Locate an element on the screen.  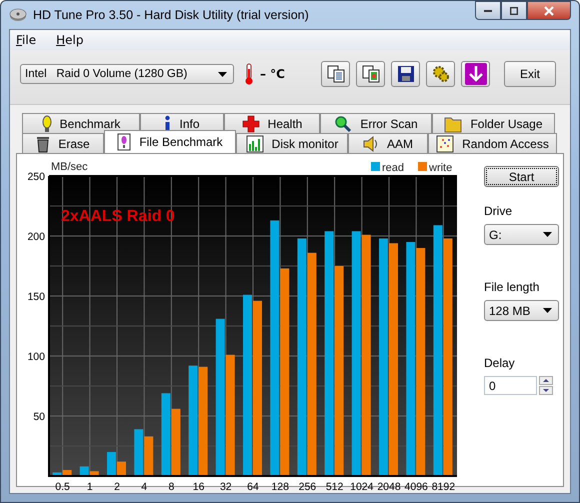
axis-label: 128 is located at coordinates (280, 487).